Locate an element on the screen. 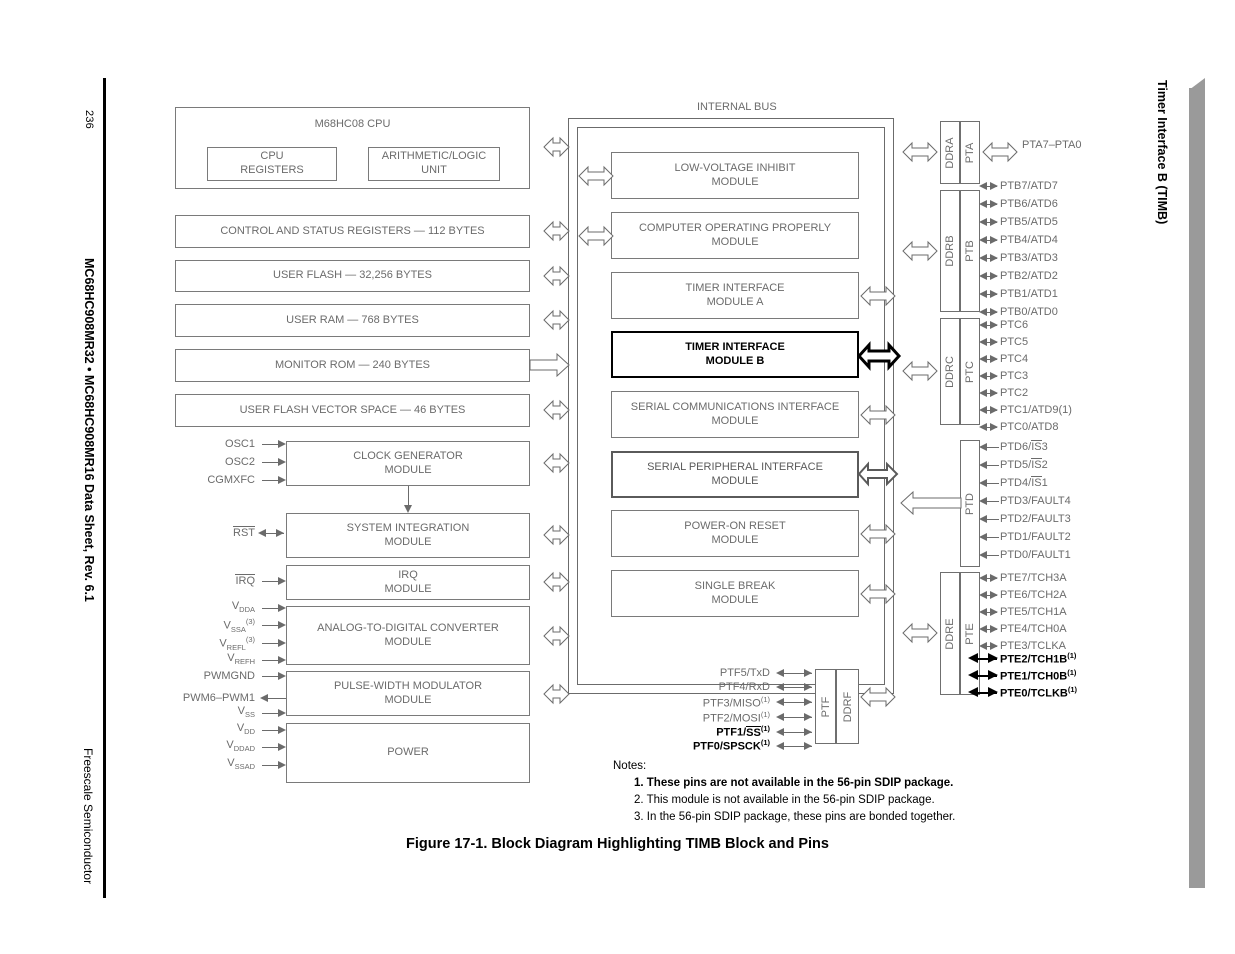 The image size is (1235, 954). page-number: 236 is located at coordinates (89, 119).